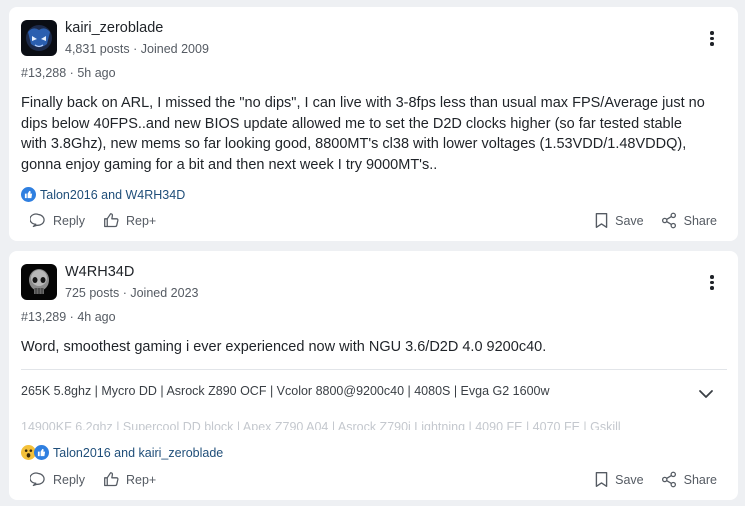  Describe the element at coordinates (97, 49) in the screenshot. I see `post-count: 4,831 posts` at that location.